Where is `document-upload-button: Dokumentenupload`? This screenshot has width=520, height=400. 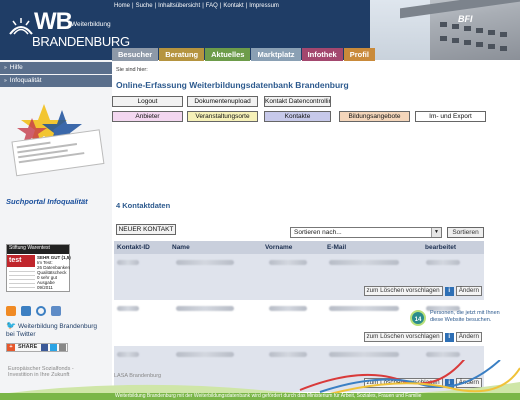
document-upload-button: Dokumentenupload is located at coordinates (222, 101).